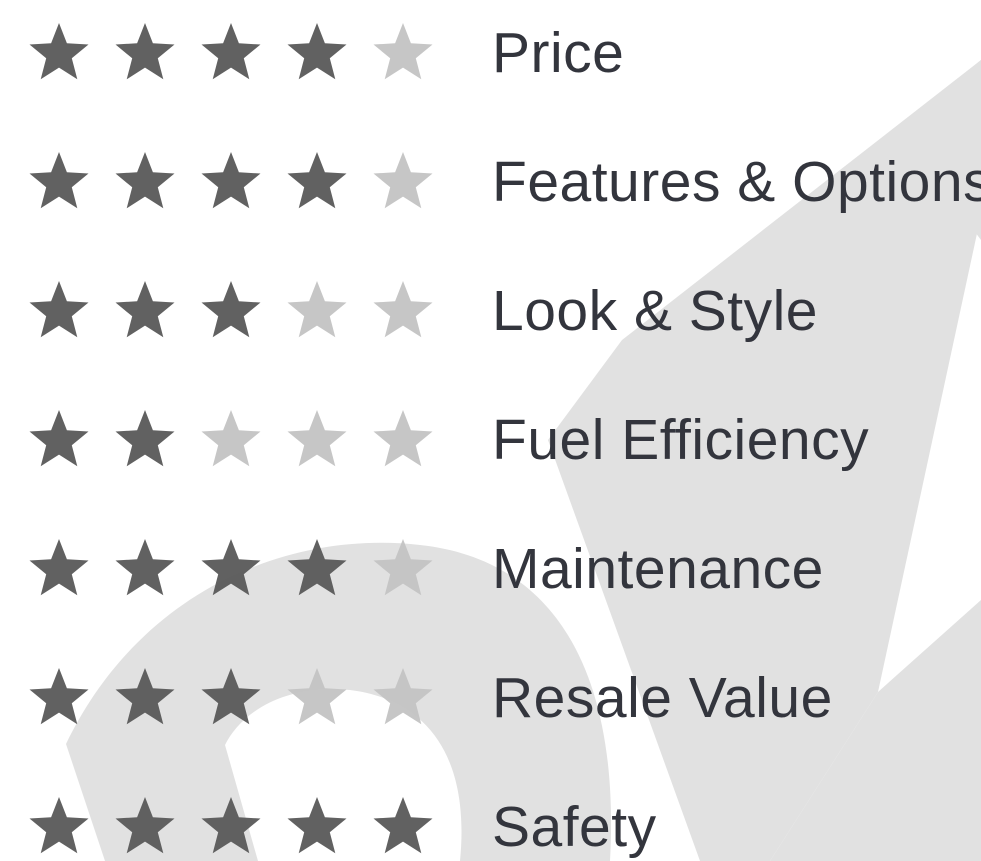 This screenshot has width=981, height=861. Describe the element at coordinates (490, 311) in the screenshot. I see `rating-row: Look & Style` at that location.